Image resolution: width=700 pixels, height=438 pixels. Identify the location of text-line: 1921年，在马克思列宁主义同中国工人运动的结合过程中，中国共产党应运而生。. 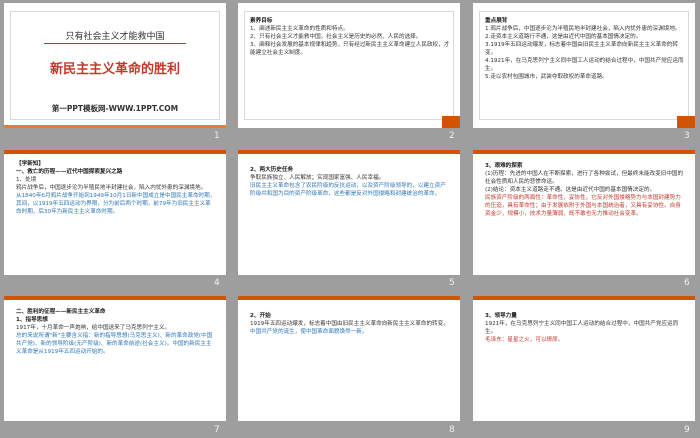
(582, 328).